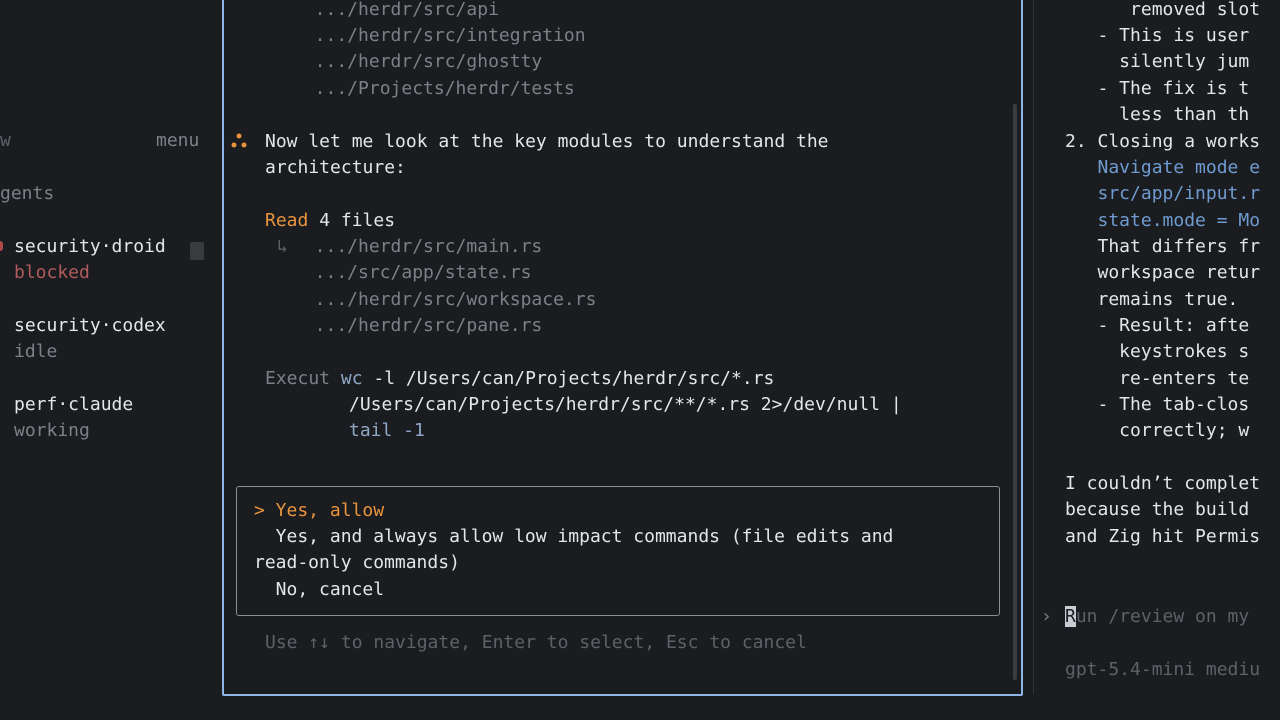 Image resolution: width=1280 pixels, height=720 pixels. Describe the element at coordinates (1070, 616) in the screenshot. I see `text-cursor: R` at that location.